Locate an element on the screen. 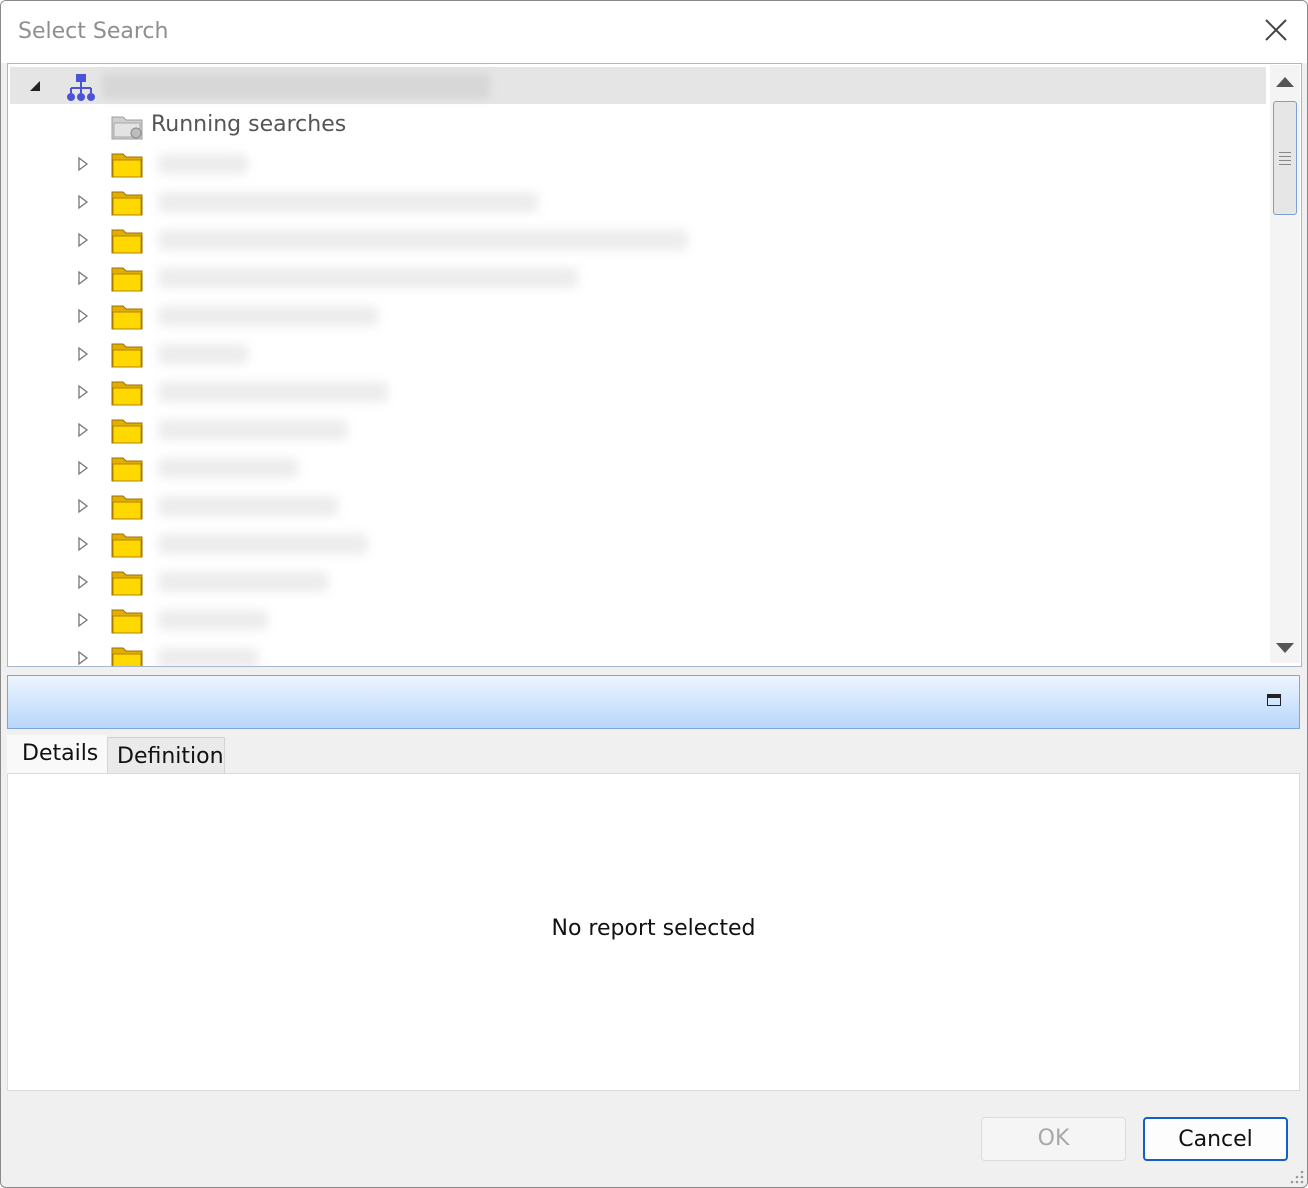  scroll-up-arrow-icon is located at coordinates (1285, 82).